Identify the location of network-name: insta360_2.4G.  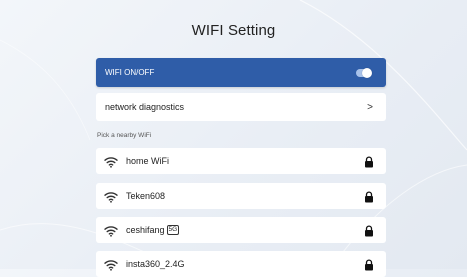
(155, 264).